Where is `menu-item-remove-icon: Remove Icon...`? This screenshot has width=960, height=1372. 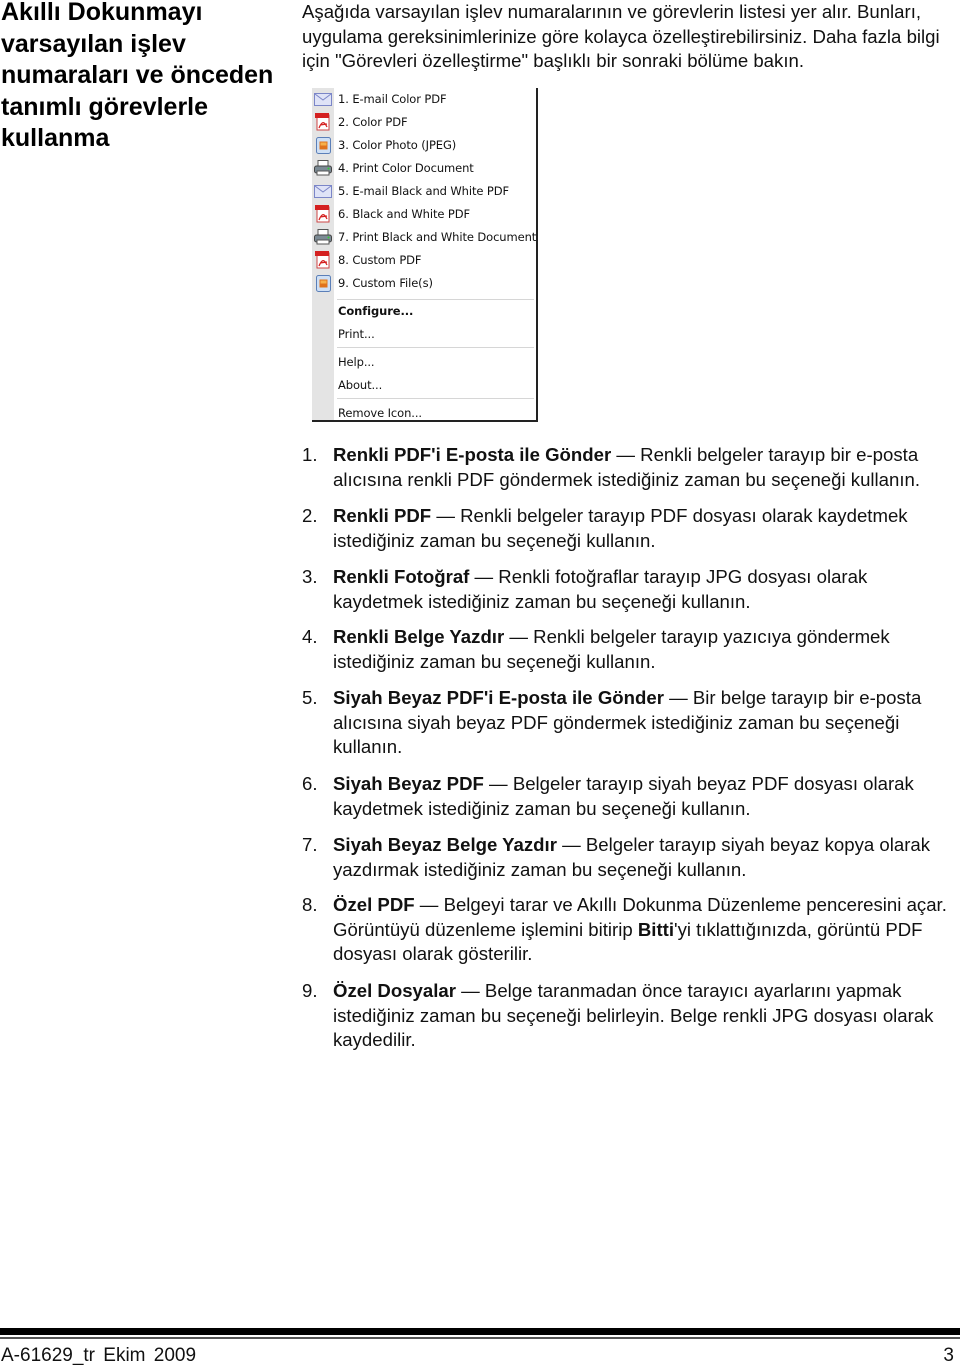
menu-item-remove-icon: Remove Icon... is located at coordinates (424, 413).